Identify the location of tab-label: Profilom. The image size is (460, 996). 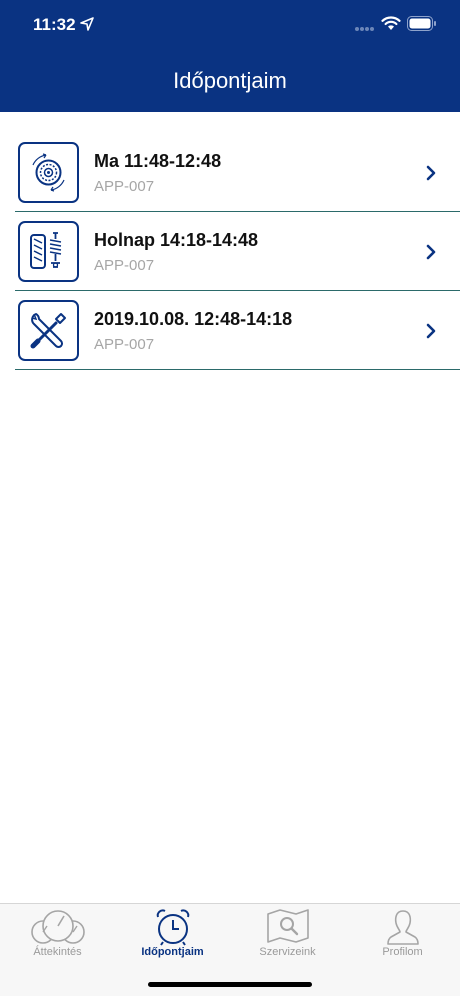
(402, 952).